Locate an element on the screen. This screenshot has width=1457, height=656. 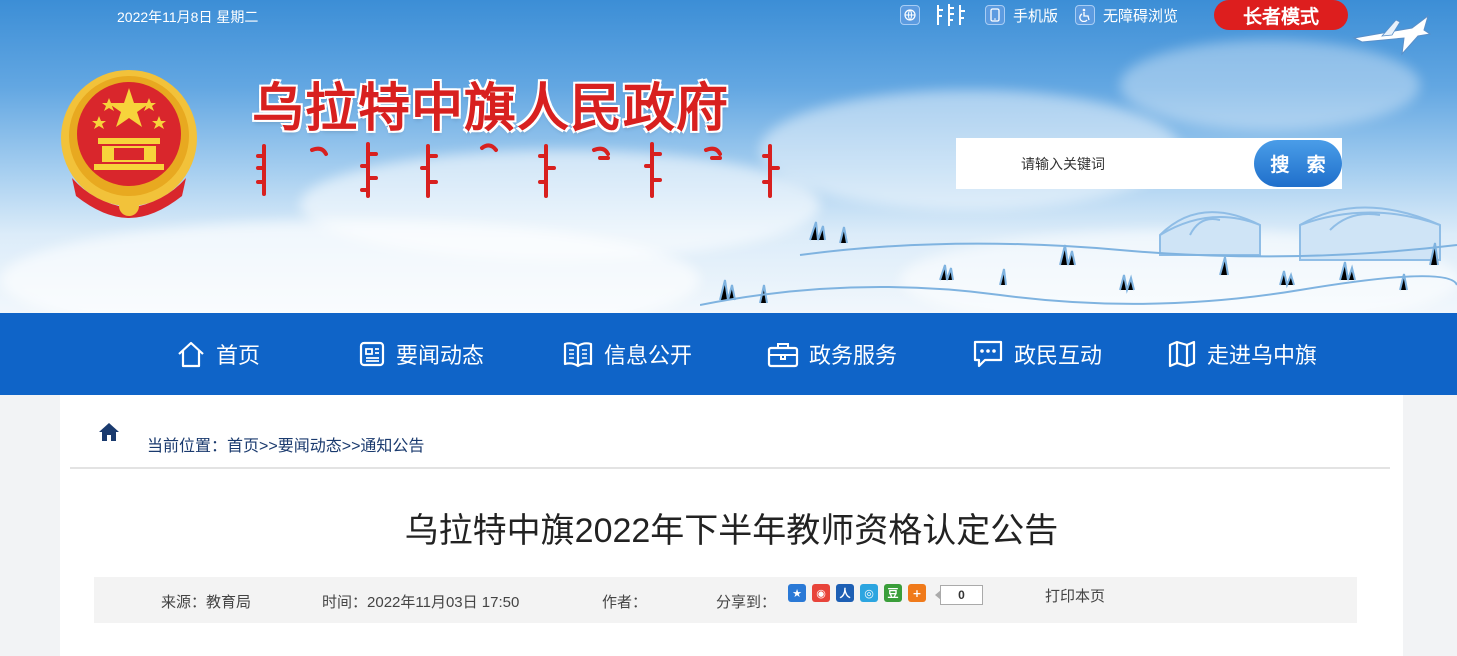
map-icon is located at coordinates (1182, 354).